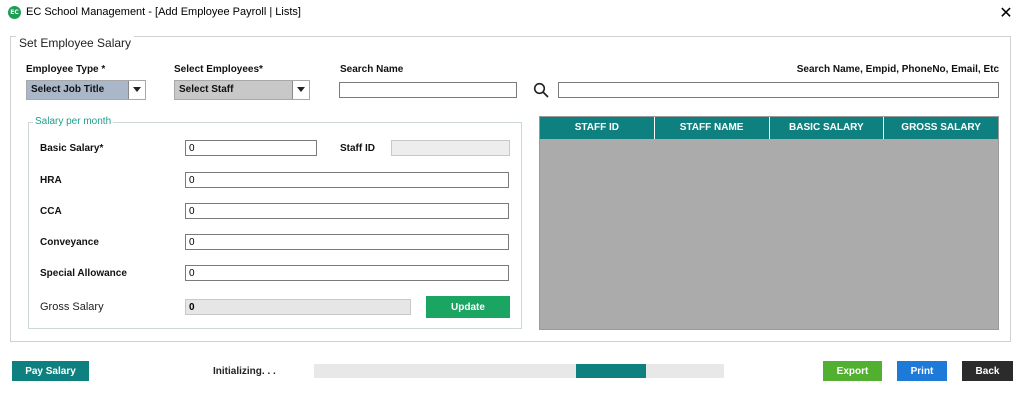  Describe the element at coordinates (597, 128) in the screenshot. I see `grid-col-staff-id: STAFF ID` at that location.